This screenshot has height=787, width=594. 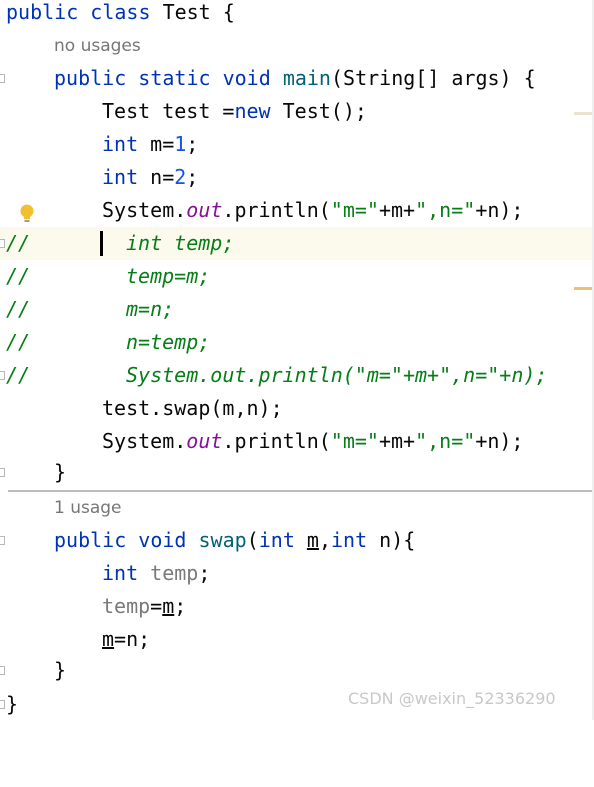 I want to click on code-line-new-test: Test test =new Test();, so click(x=297, y=111).